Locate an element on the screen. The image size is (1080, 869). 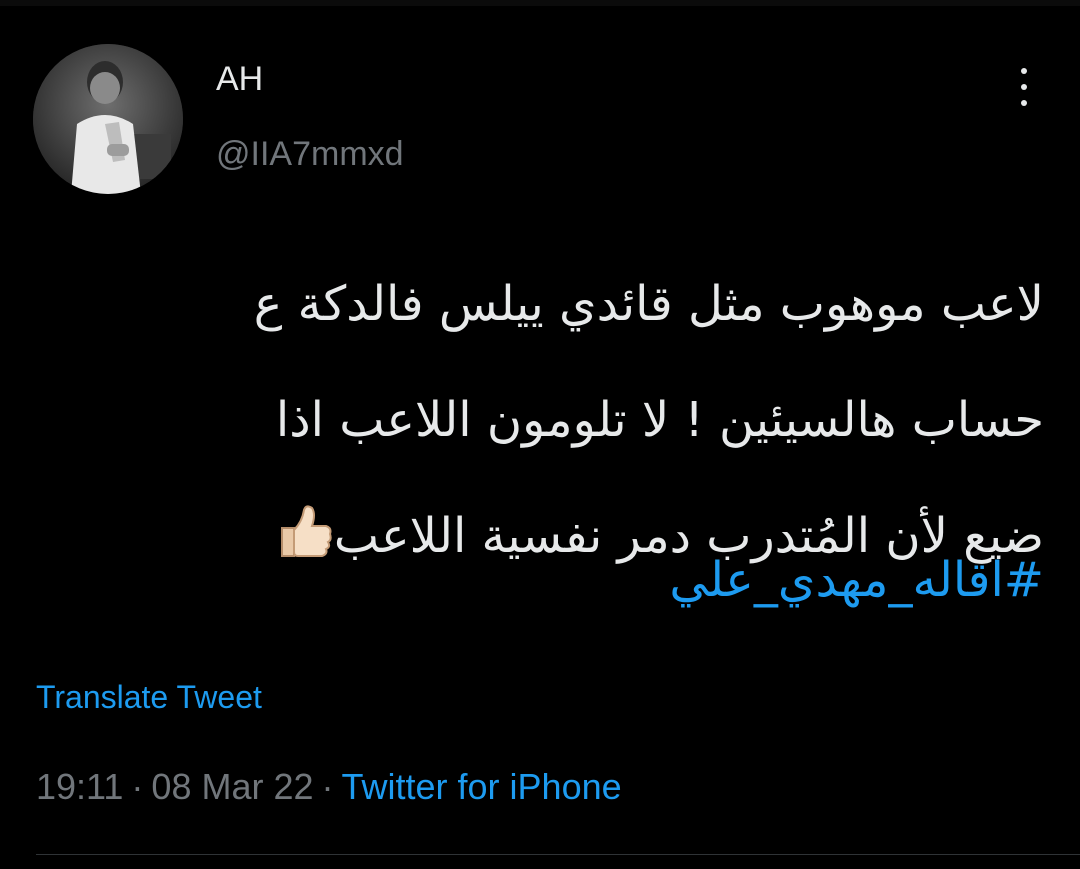
author-display-name: AH is located at coordinates (239, 79).